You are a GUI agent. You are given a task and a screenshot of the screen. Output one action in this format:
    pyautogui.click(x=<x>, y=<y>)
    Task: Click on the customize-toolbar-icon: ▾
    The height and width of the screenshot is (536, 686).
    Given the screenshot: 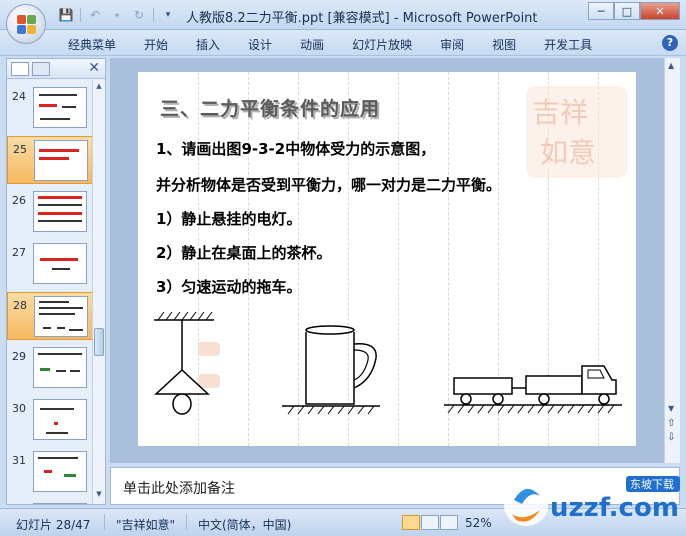 What is the action you would take?
    pyautogui.click(x=168, y=15)
    